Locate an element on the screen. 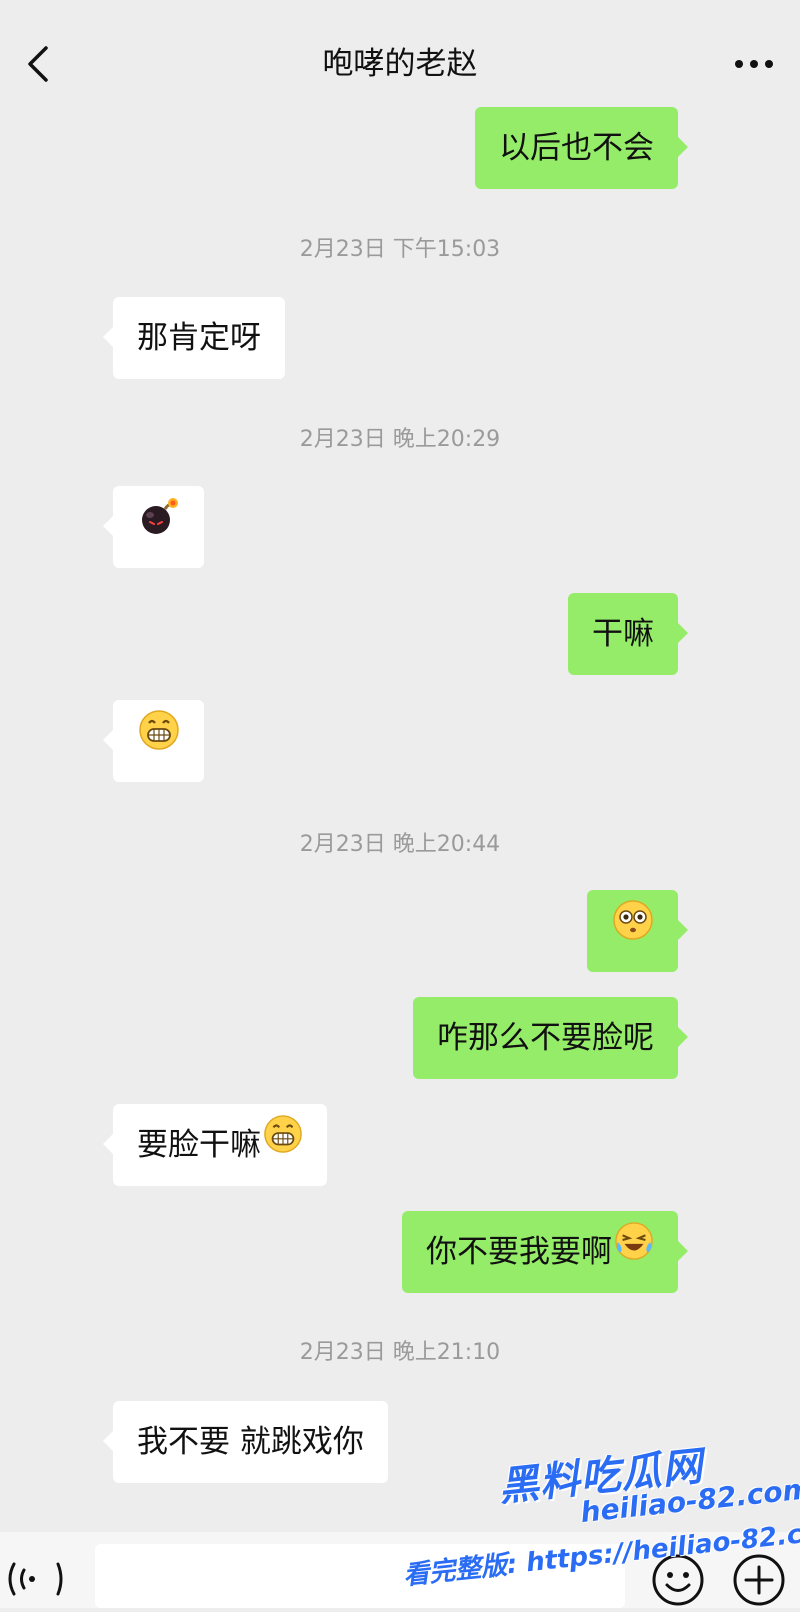 Image resolution: width=800 pixels, height=1612 pixels. message-text: 要脸干嘛 is located at coordinates (199, 1145).